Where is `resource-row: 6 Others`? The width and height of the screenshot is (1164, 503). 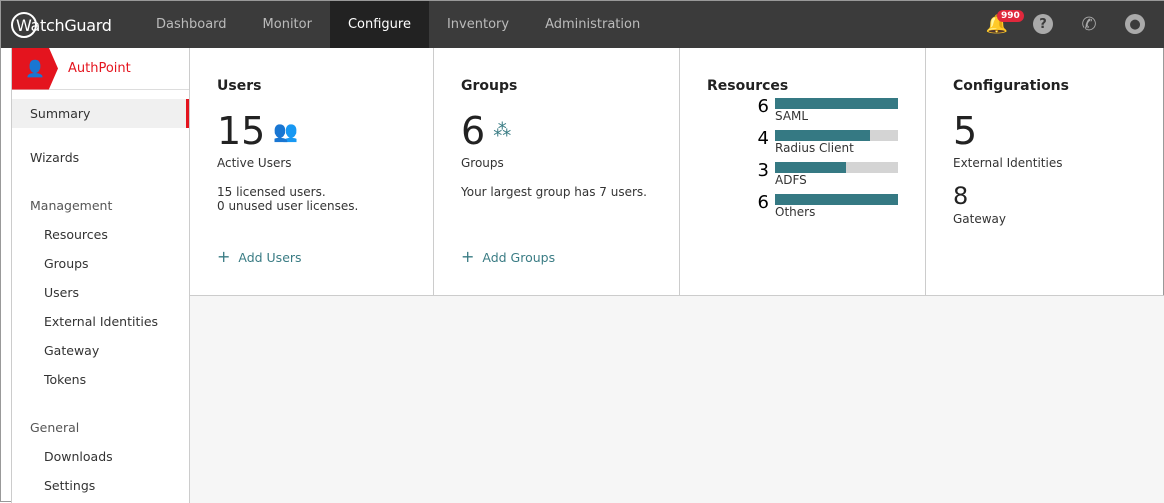 resource-row: 6 Others is located at coordinates (826, 206).